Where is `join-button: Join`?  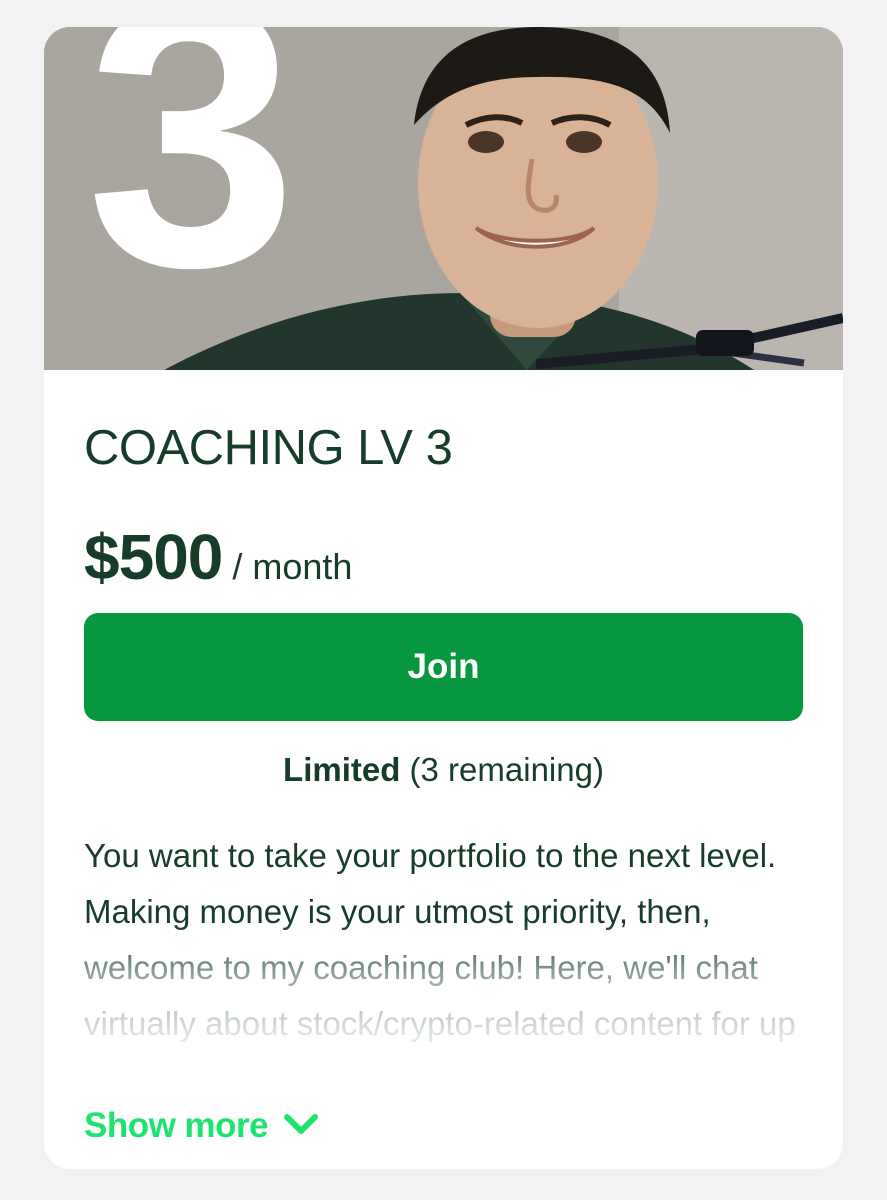
join-button: Join is located at coordinates (443, 667).